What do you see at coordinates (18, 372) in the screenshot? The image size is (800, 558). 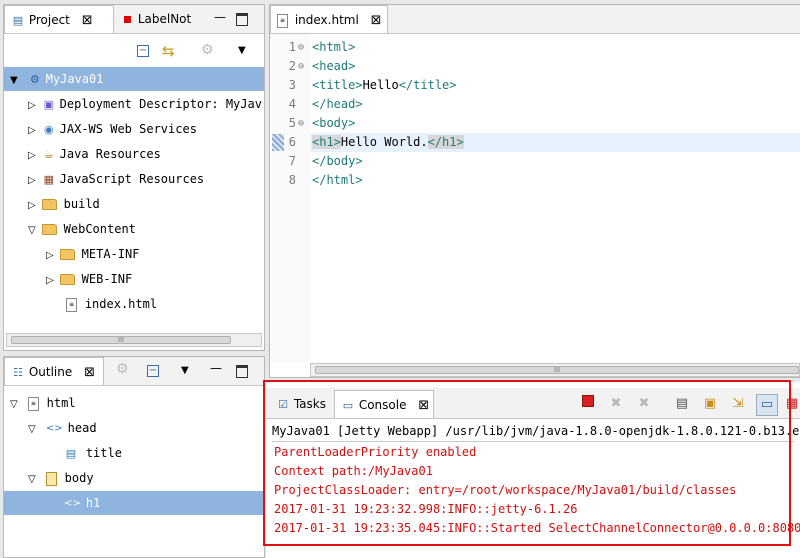 I see `outline-icon: ☷` at bounding box center [18, 372].